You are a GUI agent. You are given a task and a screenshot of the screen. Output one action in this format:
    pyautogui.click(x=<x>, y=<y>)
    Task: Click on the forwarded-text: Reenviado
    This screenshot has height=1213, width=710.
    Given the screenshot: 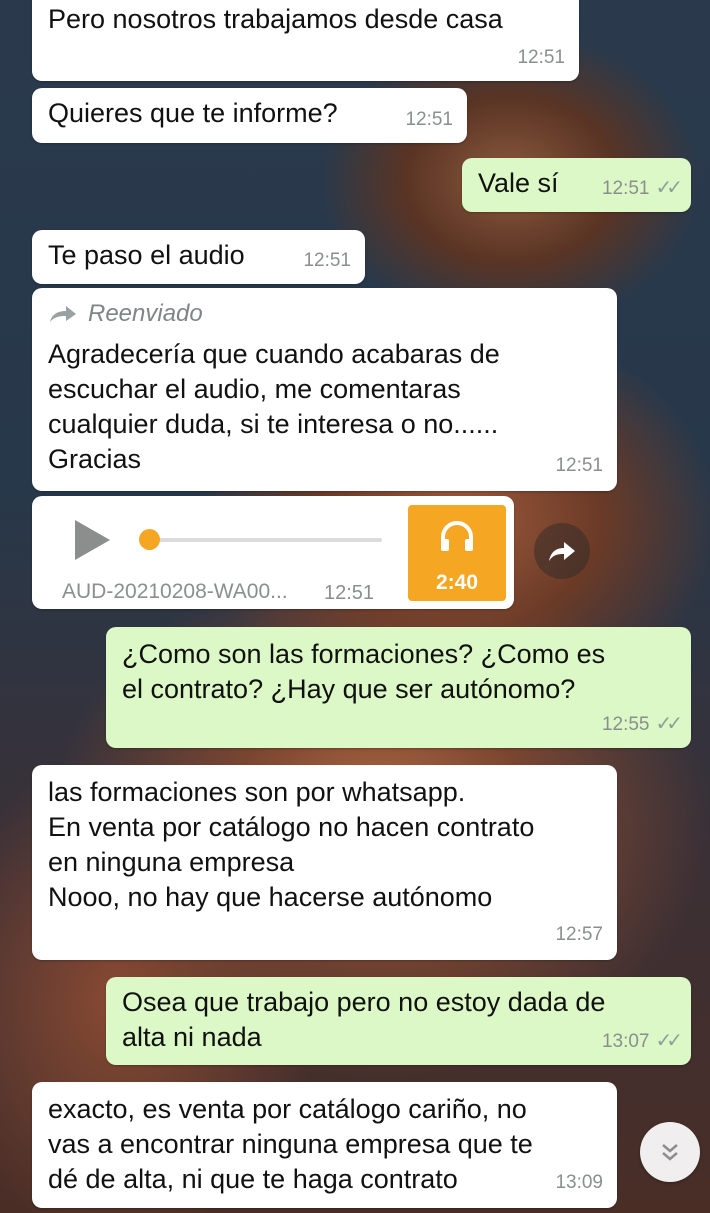 What is the action you would take?
    pyautogui.click(x=145, y=313)
    